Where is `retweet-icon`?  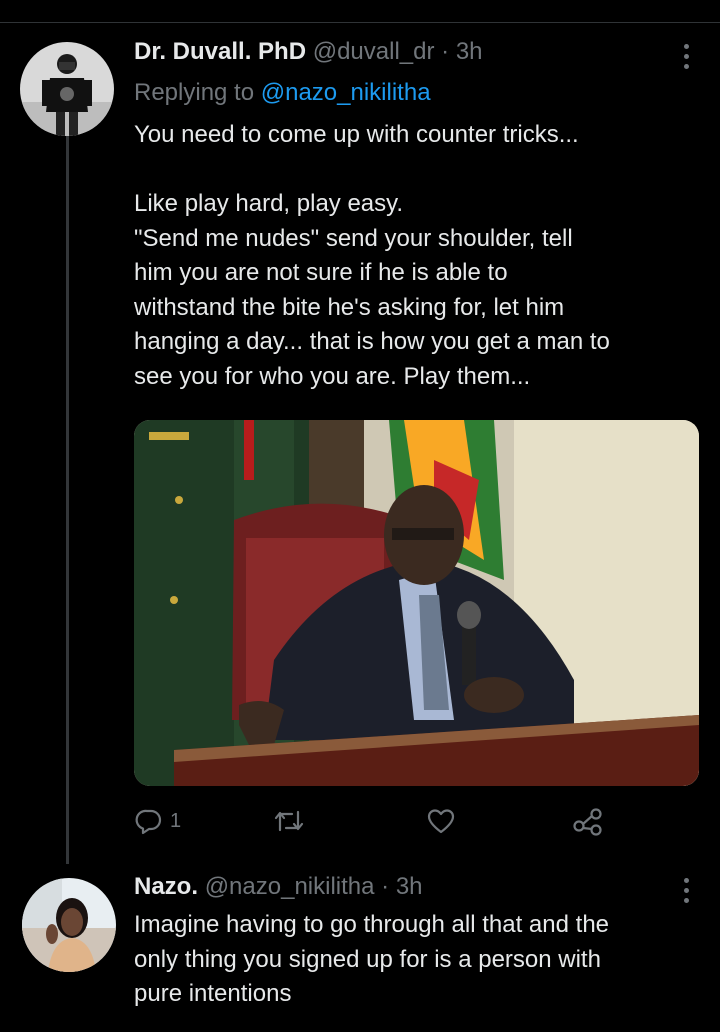 retweet-icon is located at coordinates (289, 821).